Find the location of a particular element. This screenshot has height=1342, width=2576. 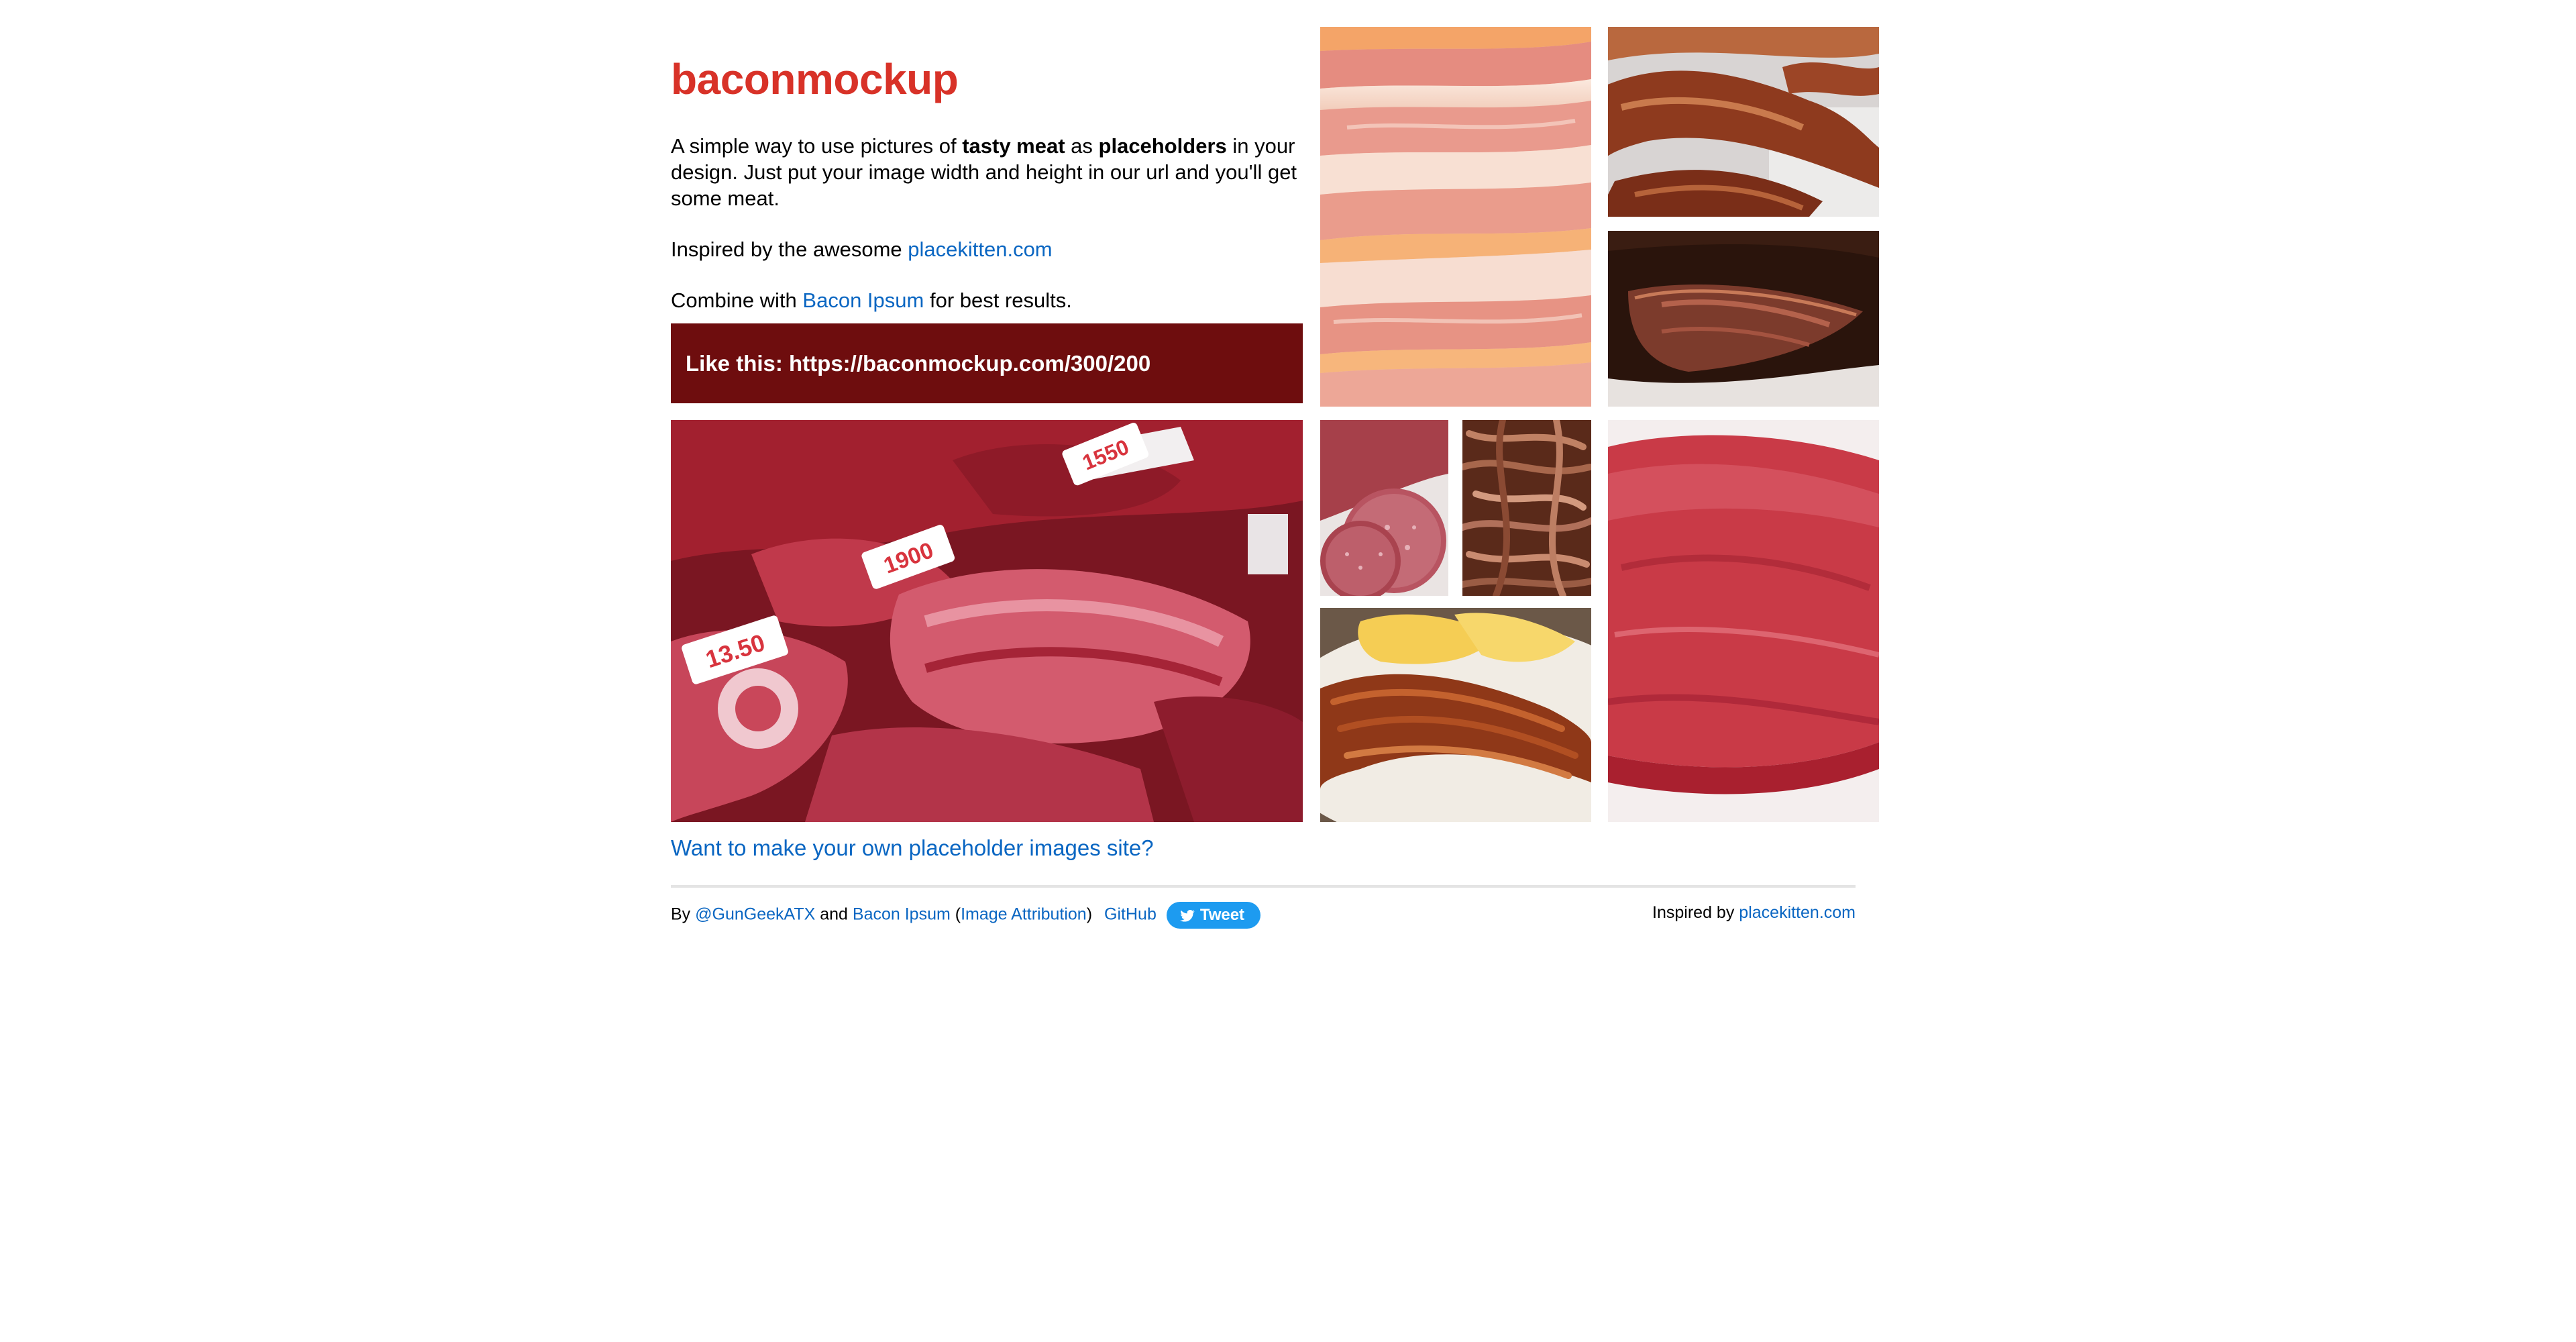

combine-text: for best results. is located at coordinates (998, 301).